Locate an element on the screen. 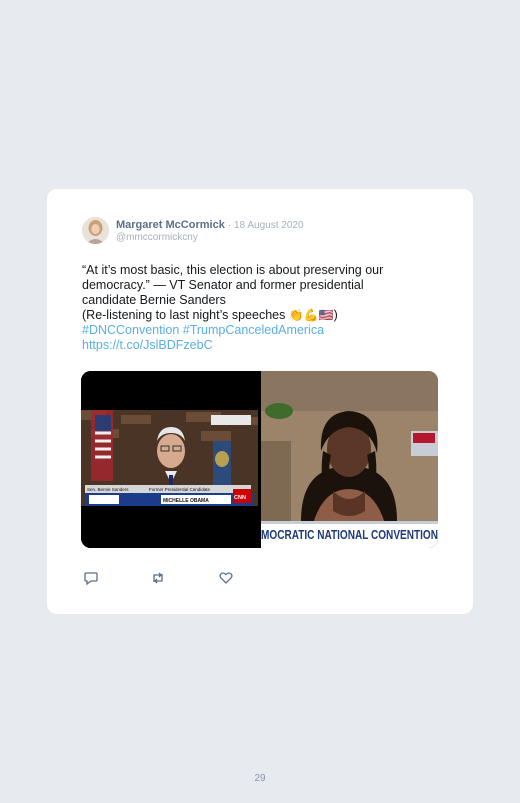 This screenshot has width=520, height=803. tweet-text-line: candidate Bernie Sanders is located at coordinates (154, 300).